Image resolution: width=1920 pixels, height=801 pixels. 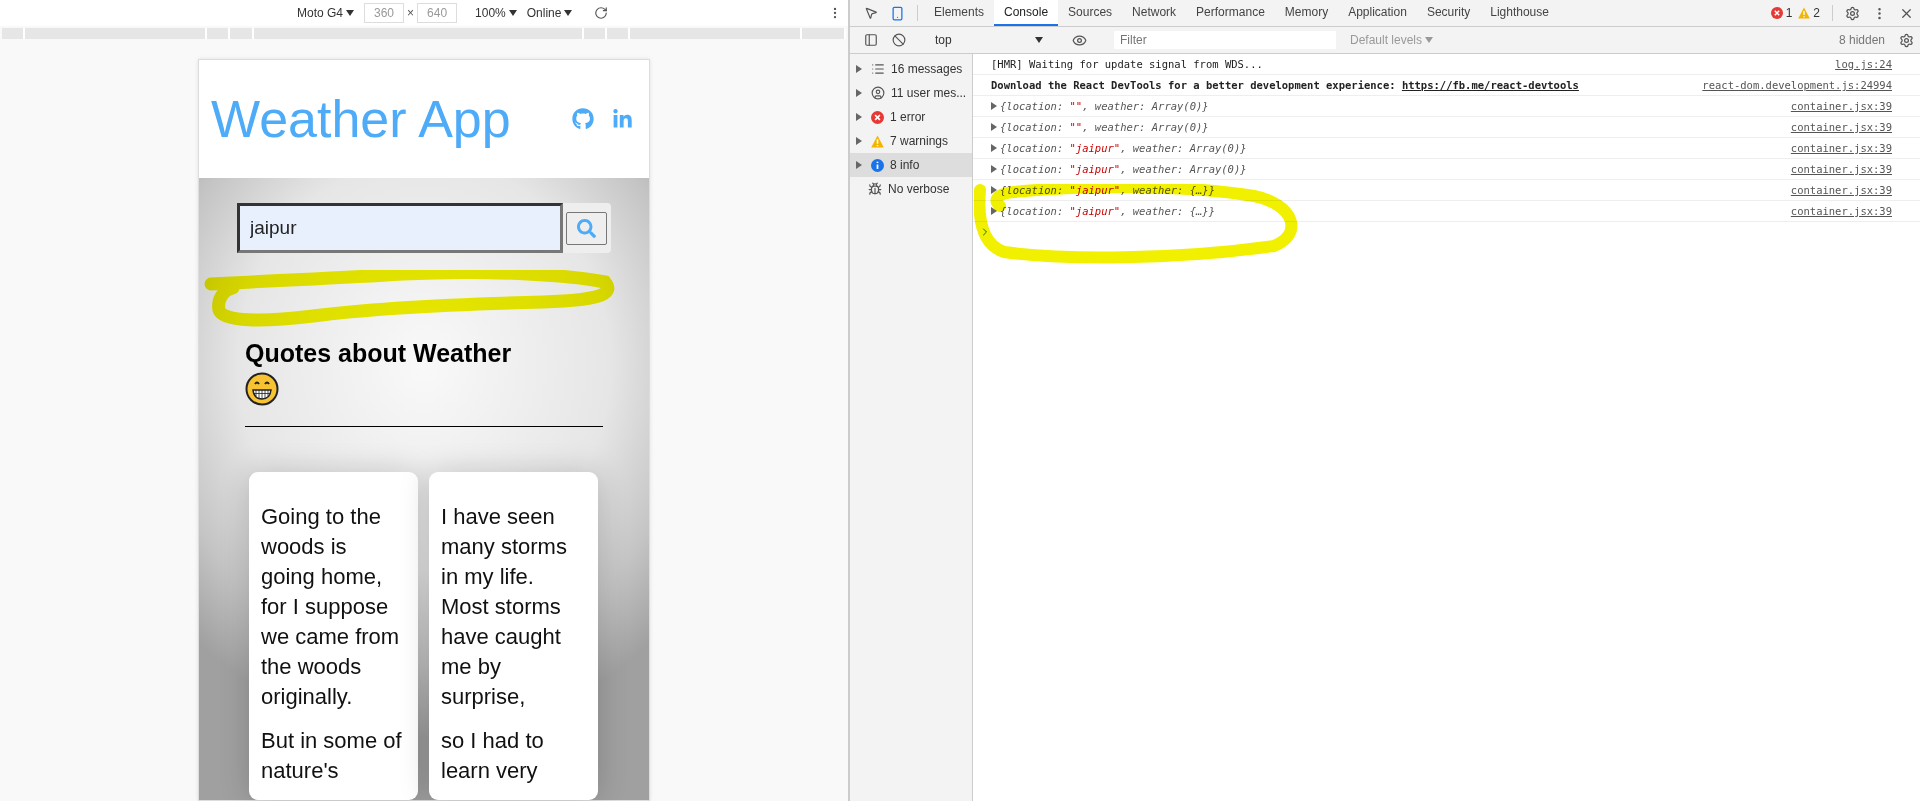 What do you see at coordinates (326, 13) in the screenshot?
I see `device-select: Moto G4` at bounding box center [326, 13].